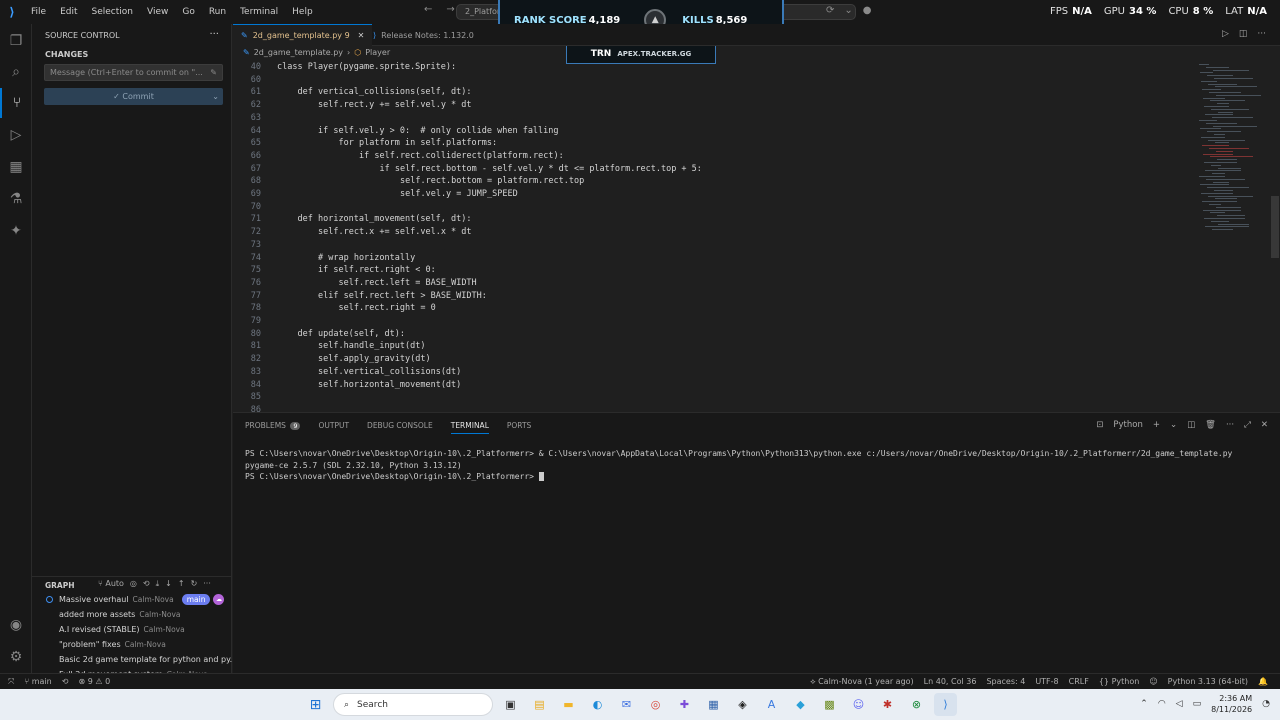 This screenshot has width=1280, height=720. I want to click on breadcrumb-symbol: Player, so click(377, 52).